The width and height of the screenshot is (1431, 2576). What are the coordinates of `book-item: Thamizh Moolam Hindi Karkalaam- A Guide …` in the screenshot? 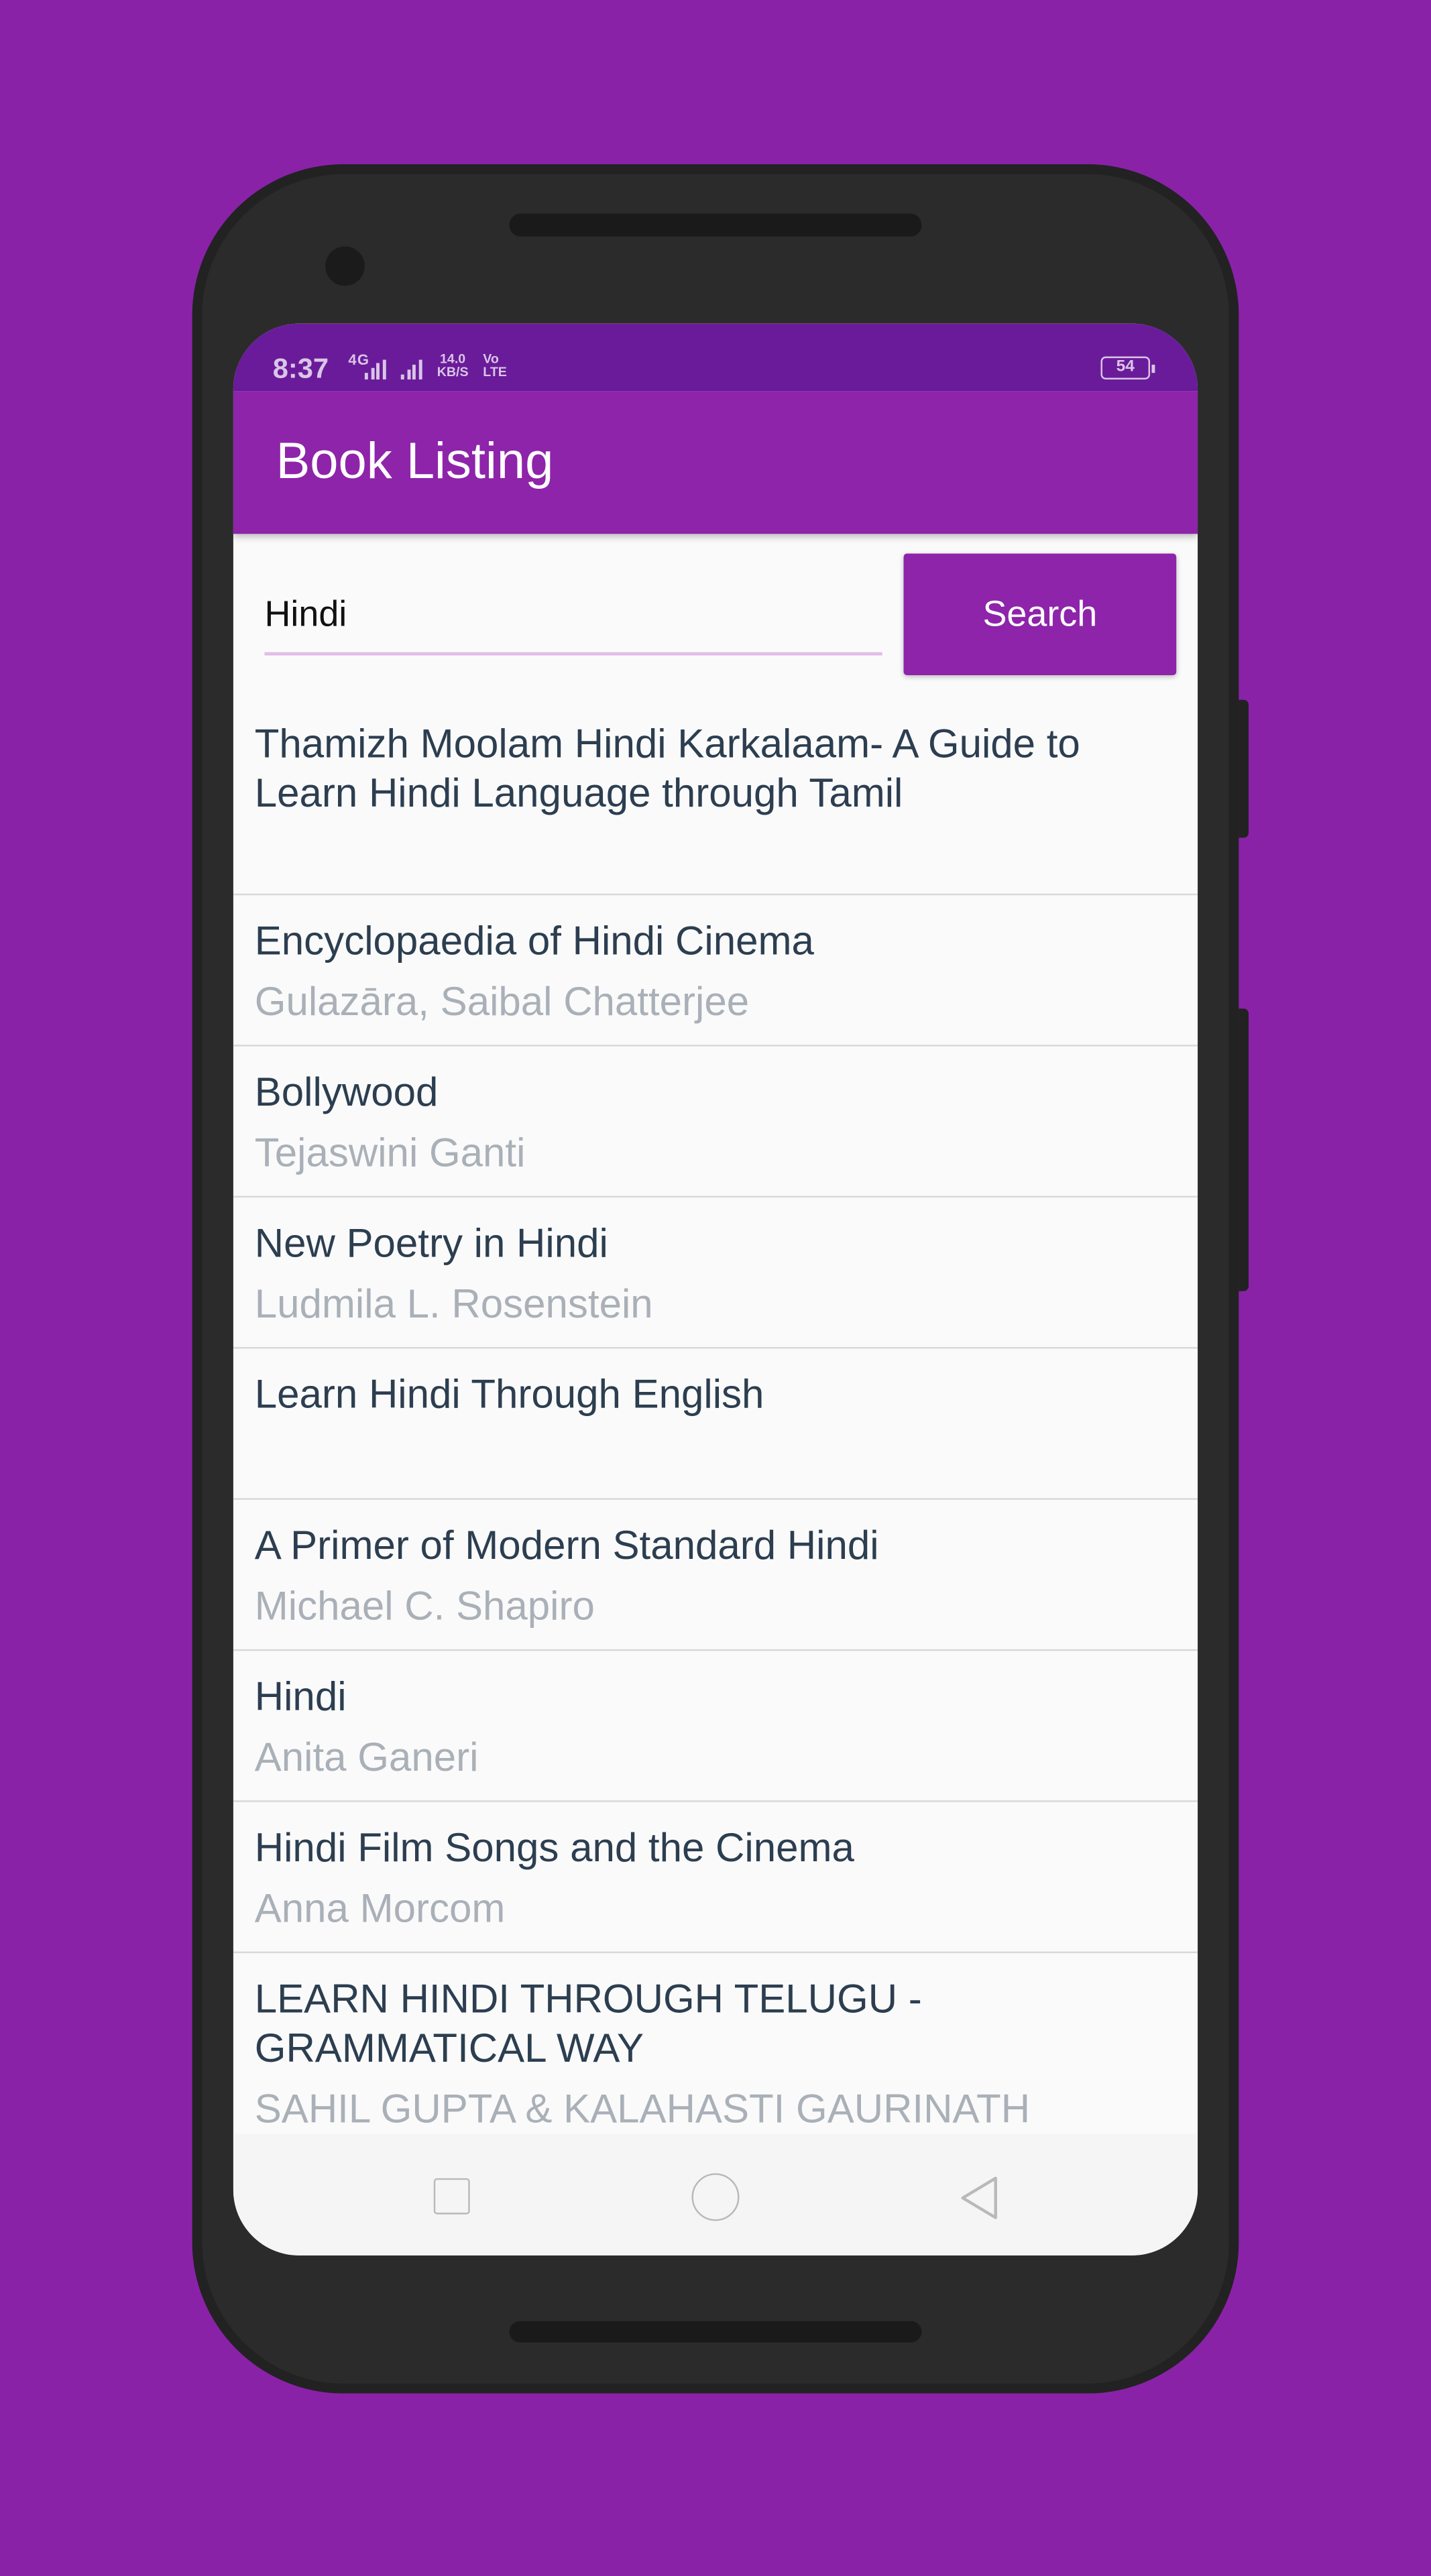 It's located at (715, 797).